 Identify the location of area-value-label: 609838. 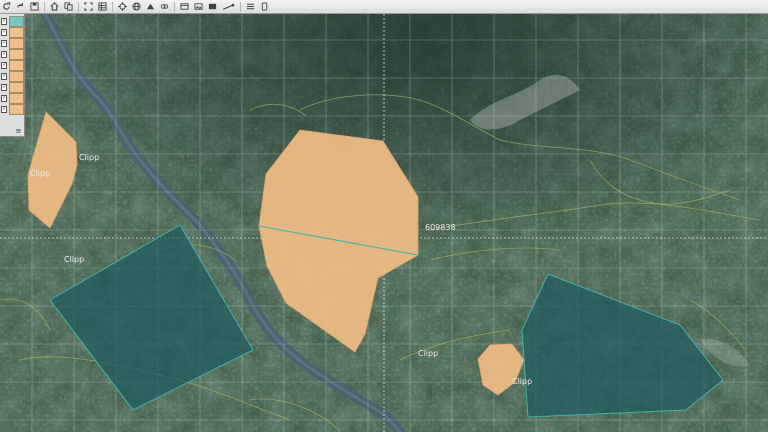
(440, 227).